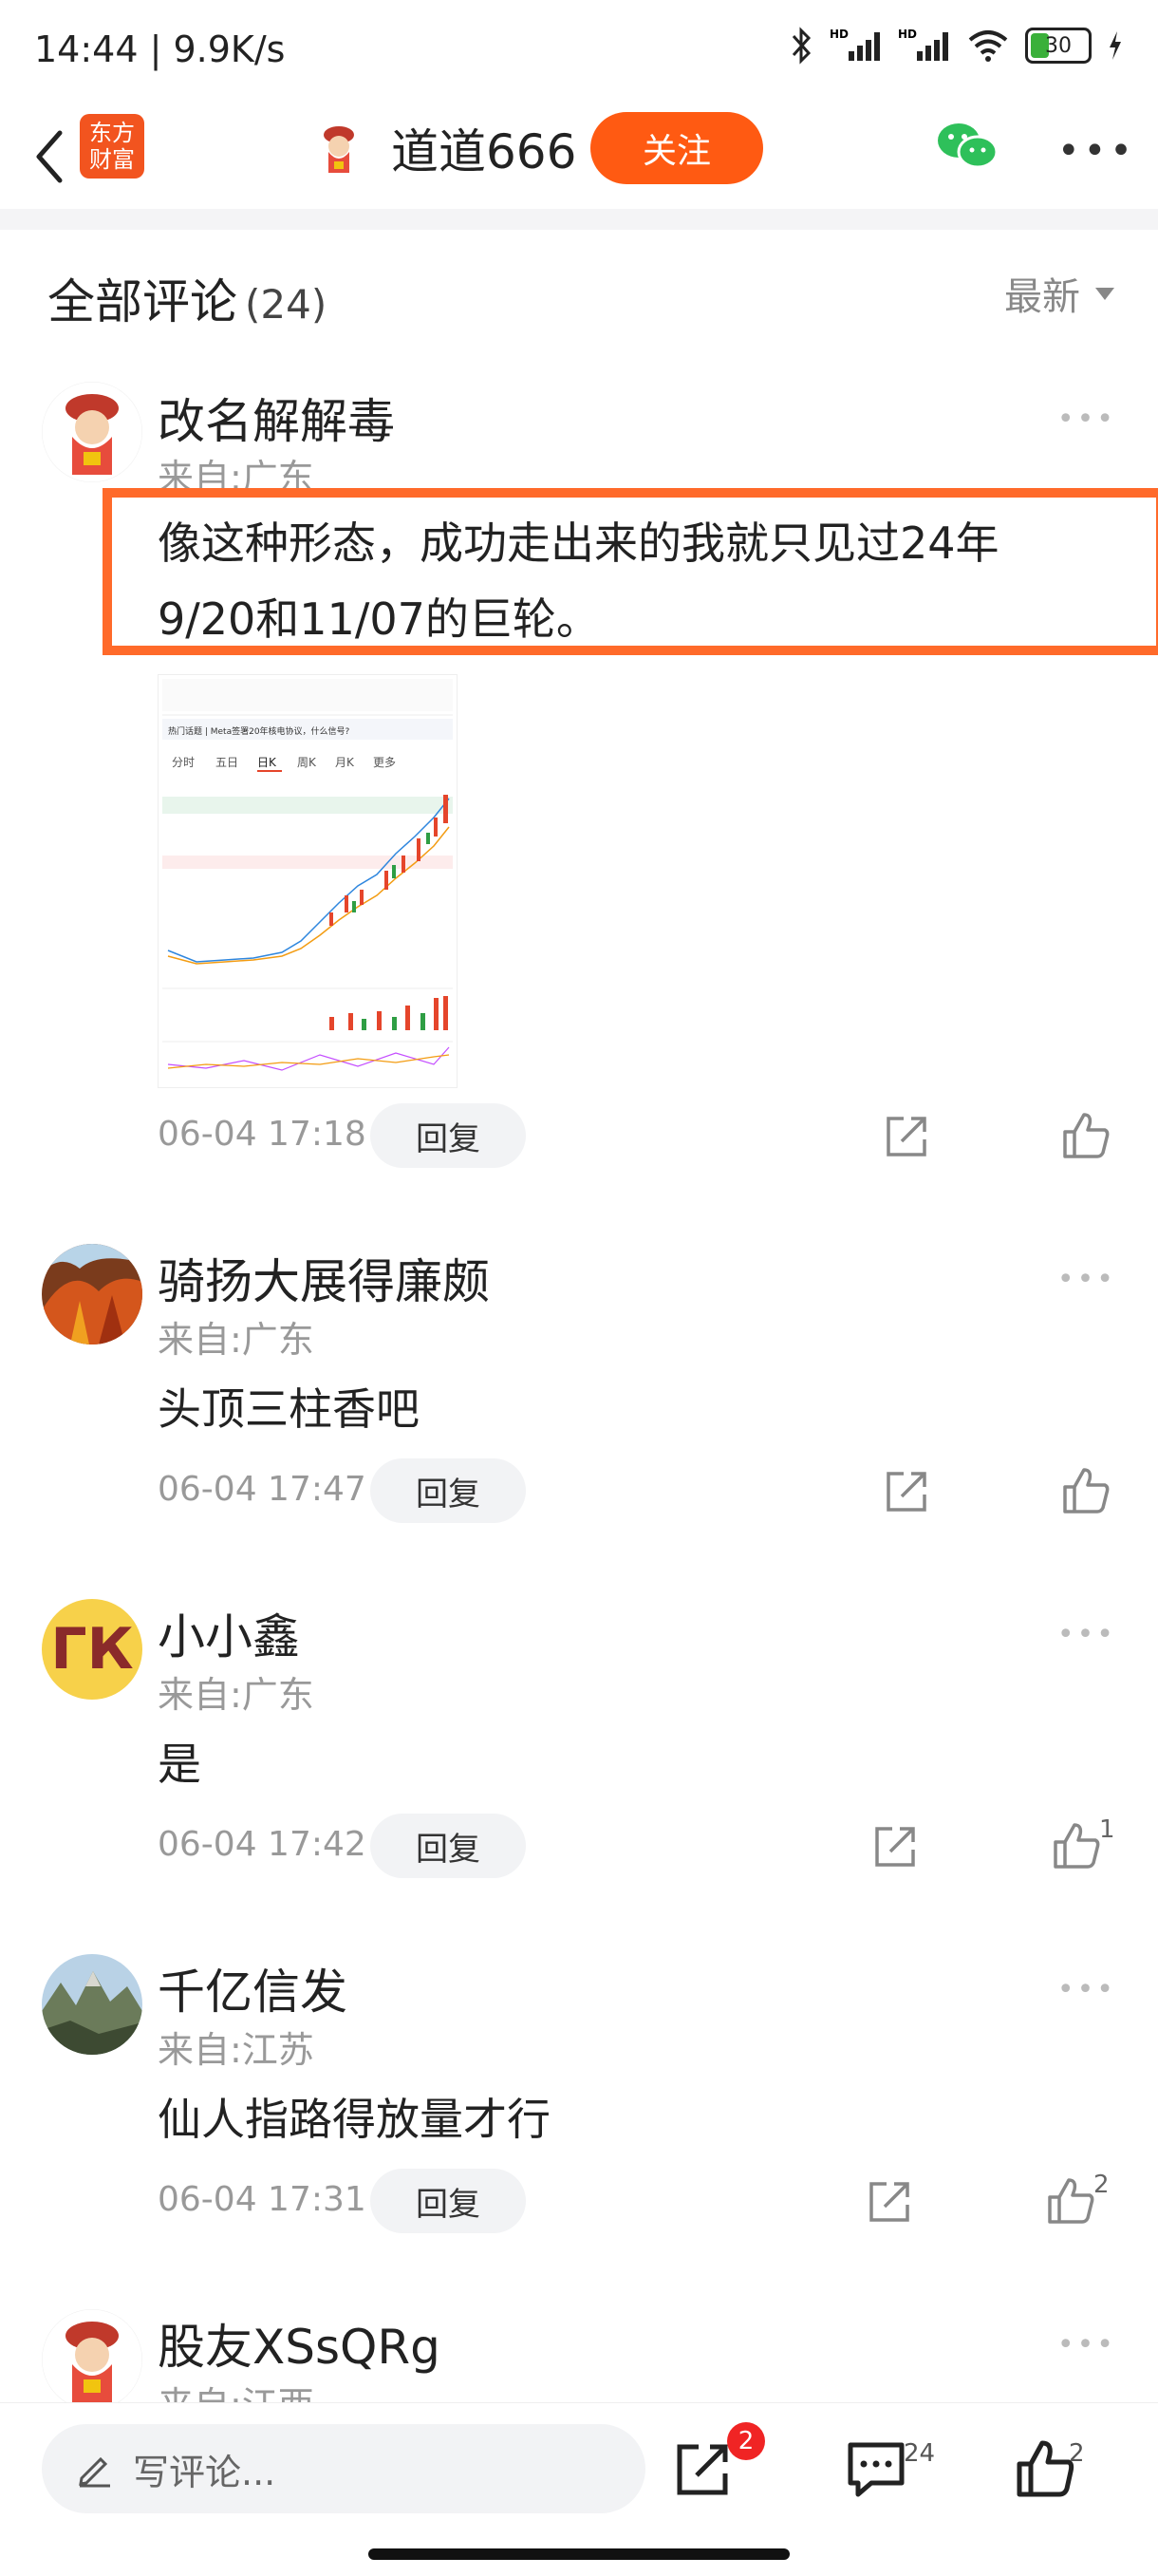  What do you see at coordinates (579, 219) in the screenshot?
I see `header-divider` at bounding box center [579, 219].